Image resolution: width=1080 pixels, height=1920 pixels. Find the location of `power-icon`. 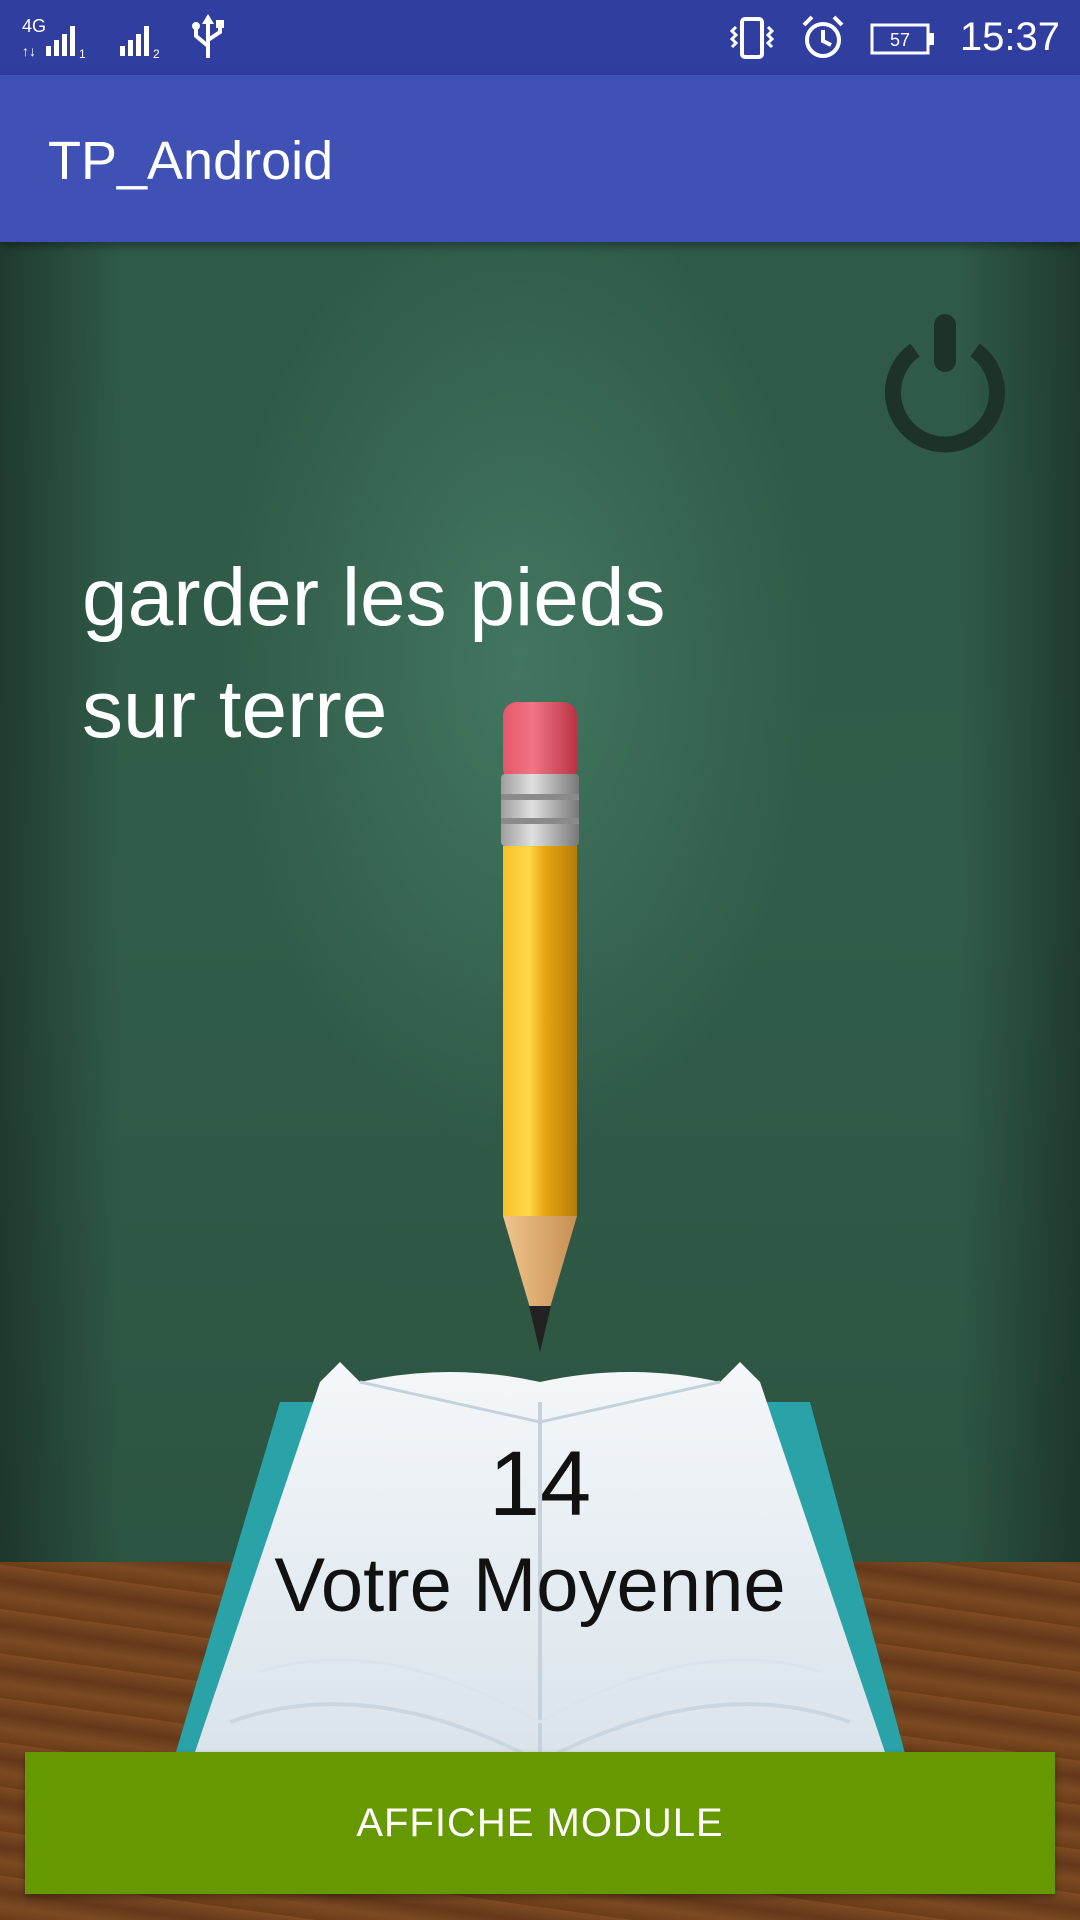

power-icon is located at coordinates (945, 387).